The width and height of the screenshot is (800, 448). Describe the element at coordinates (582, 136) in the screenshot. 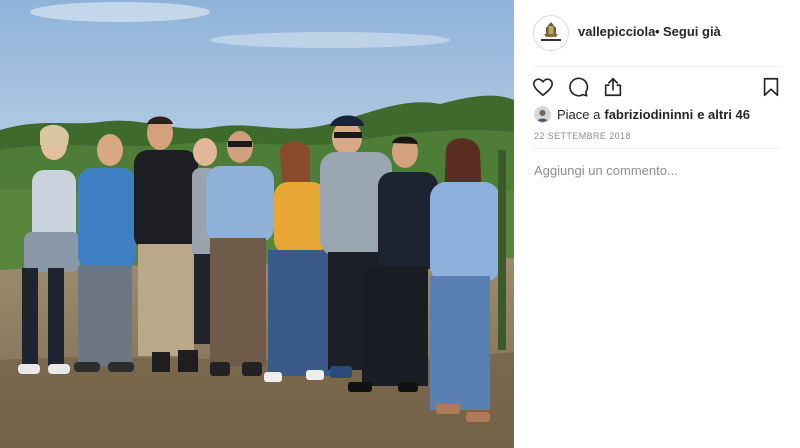

I see `post-date: 22 SETTEMBRE 2018` at that location.